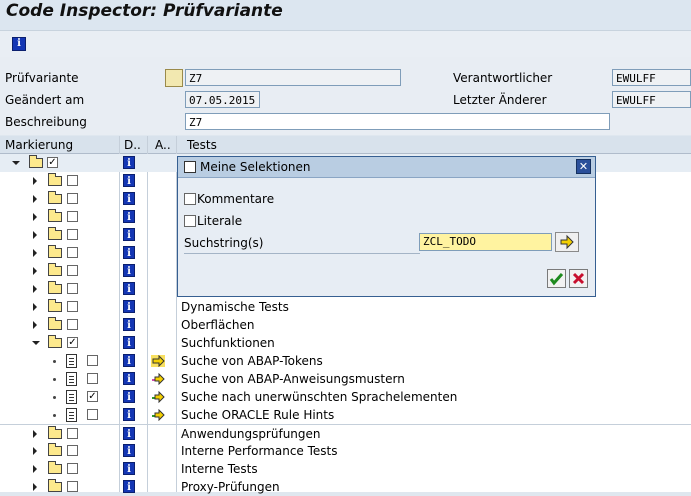 This screenshot has width=691, height=496. What do you see at coordinates (46, 122) in the screenshot?
I see `beschreibung-label: Beschreibung` at bounding box center [46, 122].